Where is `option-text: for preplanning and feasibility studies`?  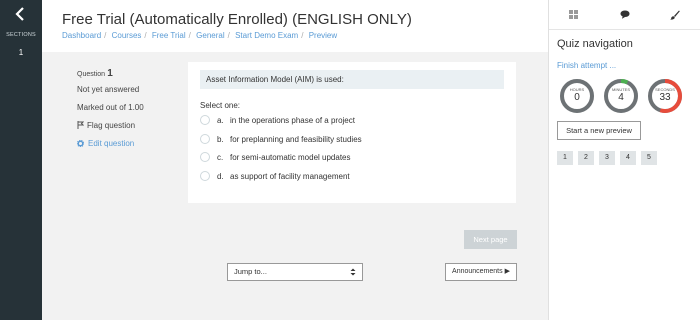 option-text: for preplanning and feasibility studies is located at coordinates (296, 139).